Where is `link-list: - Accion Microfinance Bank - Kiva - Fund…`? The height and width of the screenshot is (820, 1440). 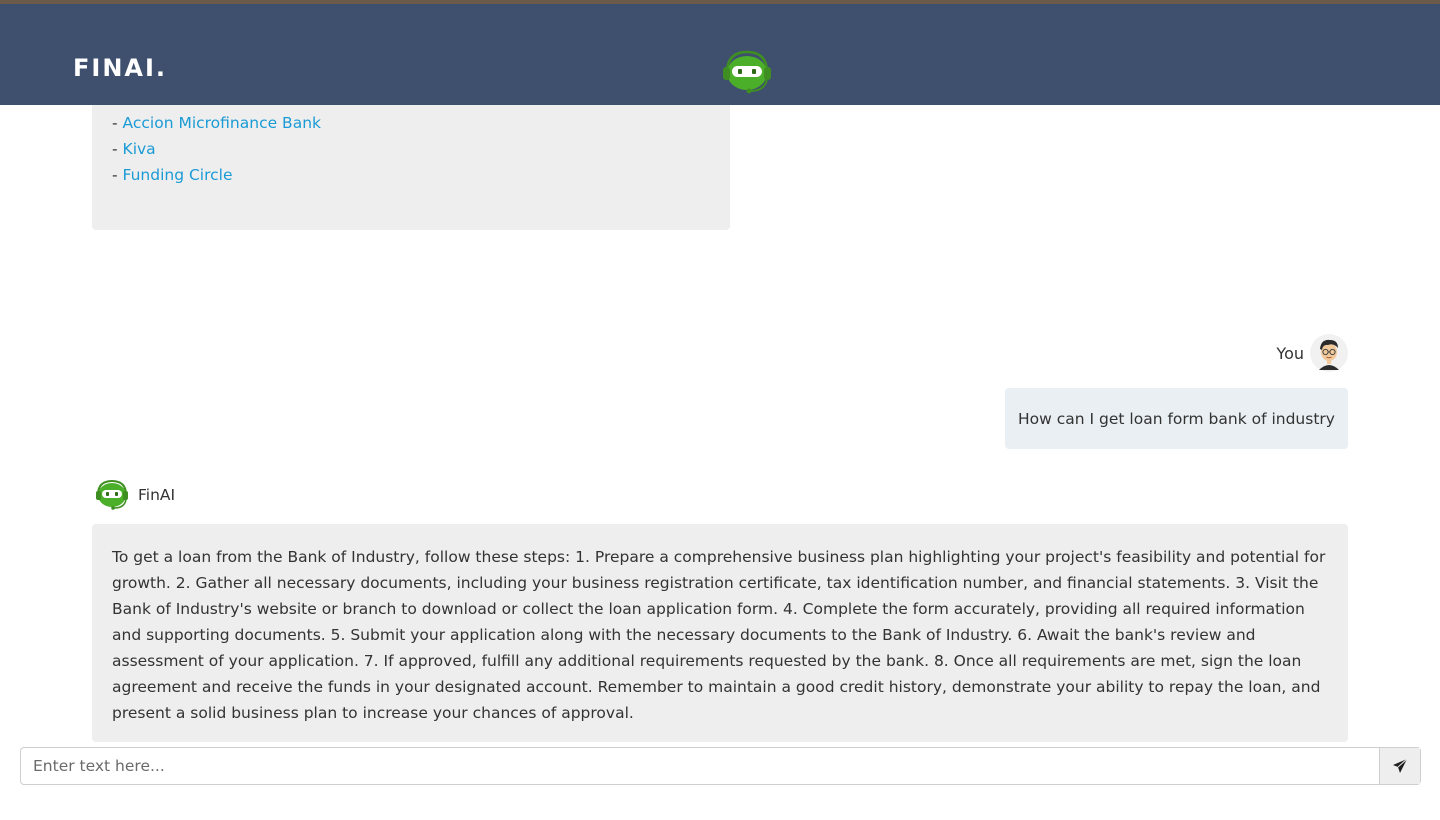
link-list: - Accion Microfinance Bank - Kiva - Fund… is located at coordinates (216, 149).